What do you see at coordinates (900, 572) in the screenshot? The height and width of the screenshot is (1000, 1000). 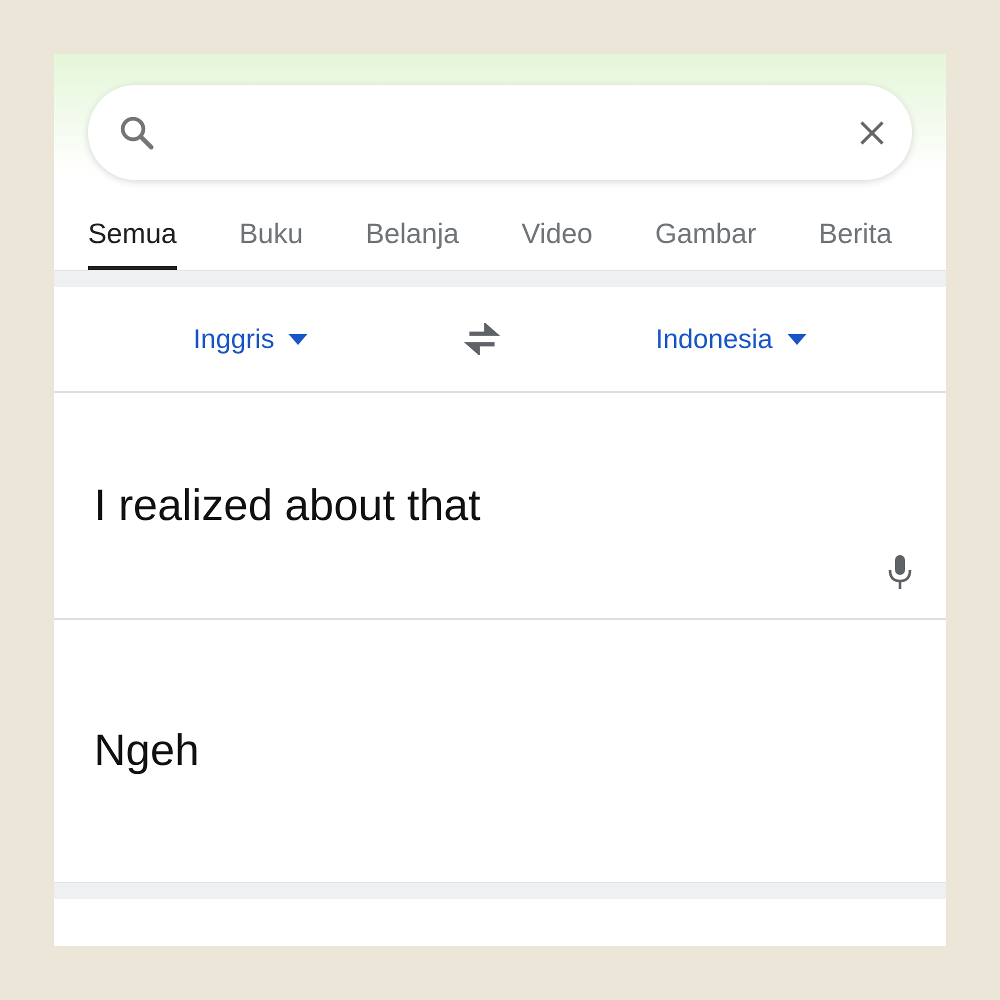 I see `microphone-icon` at bounding box center [900, 572].